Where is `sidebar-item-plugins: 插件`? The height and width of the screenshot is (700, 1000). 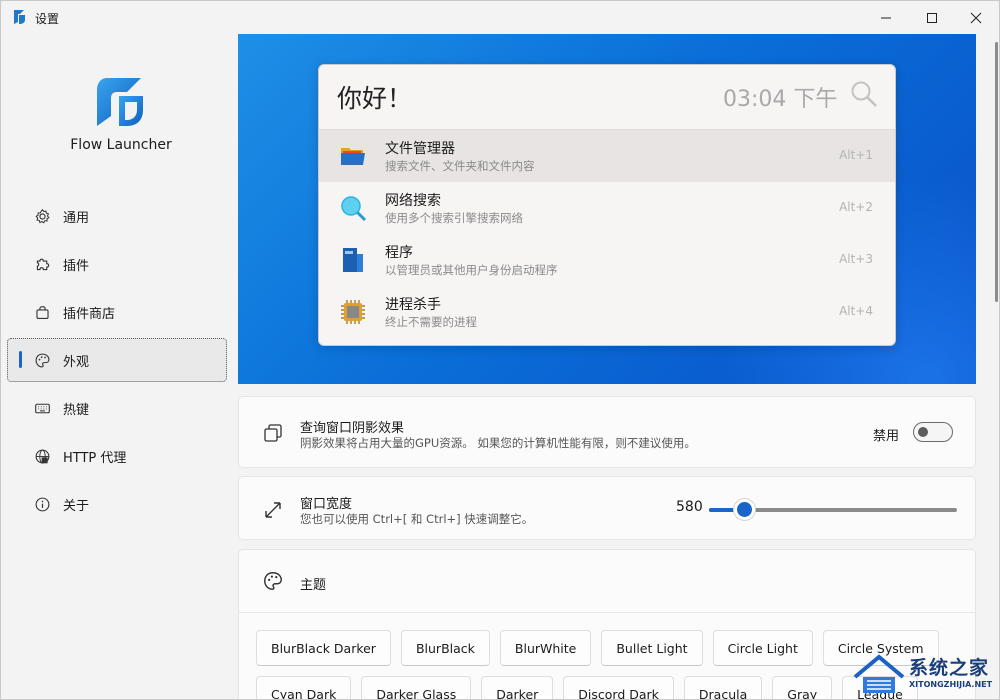 sidebar-item-plugins: 插件 is located at coordinates (117, 264).